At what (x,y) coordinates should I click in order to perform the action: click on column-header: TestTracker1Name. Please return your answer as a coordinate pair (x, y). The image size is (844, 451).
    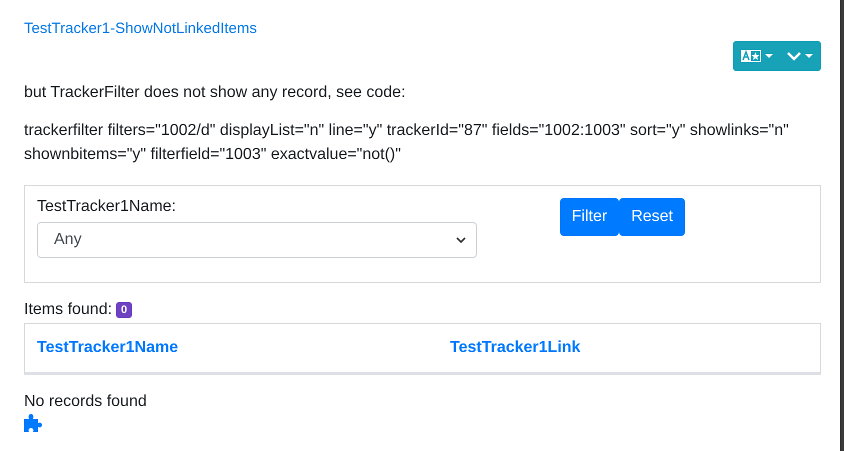
    Looking at the image, I should click on (243, 348).